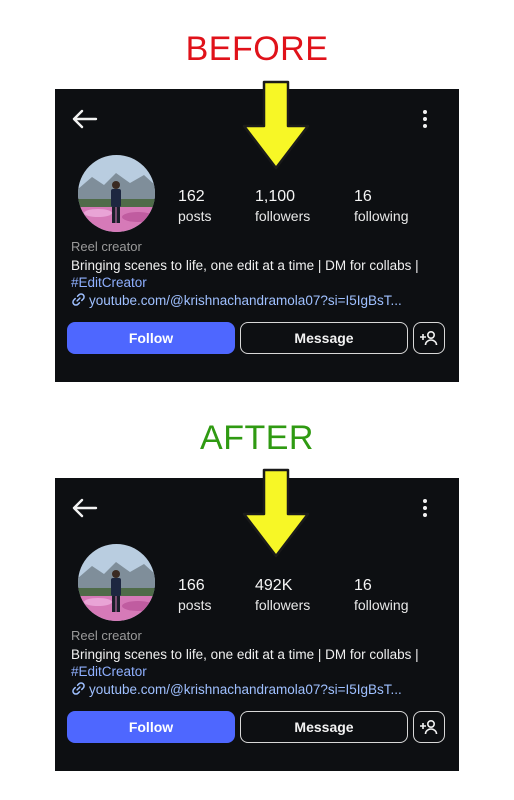 This screenshot has height=800, width=514. What do you see at coordinates (274, 585) in the screenshot?
I see `followers-count: 492K` at bounding box center [274, 585].